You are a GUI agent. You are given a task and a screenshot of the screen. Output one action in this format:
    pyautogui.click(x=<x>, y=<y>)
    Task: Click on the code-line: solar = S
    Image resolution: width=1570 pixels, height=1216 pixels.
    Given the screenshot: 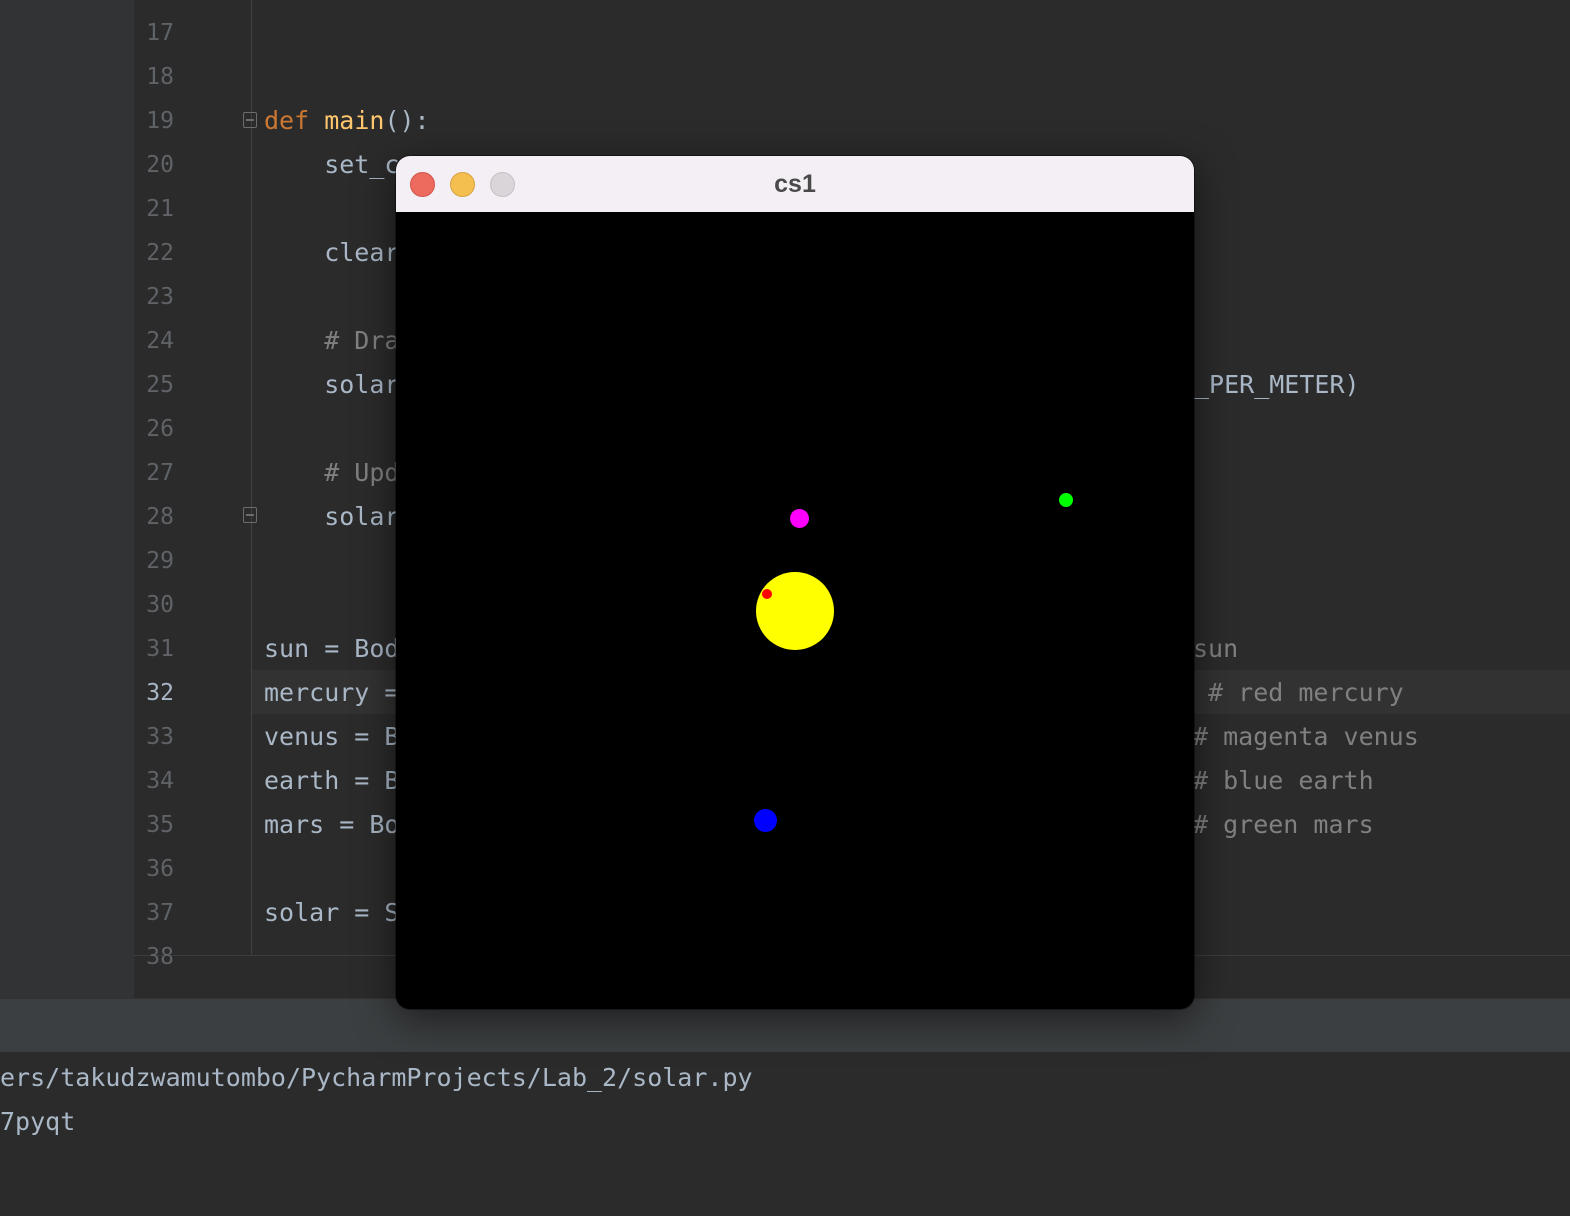 What is the action you would take?
    pyautogui.click(x=331, y=913)
    